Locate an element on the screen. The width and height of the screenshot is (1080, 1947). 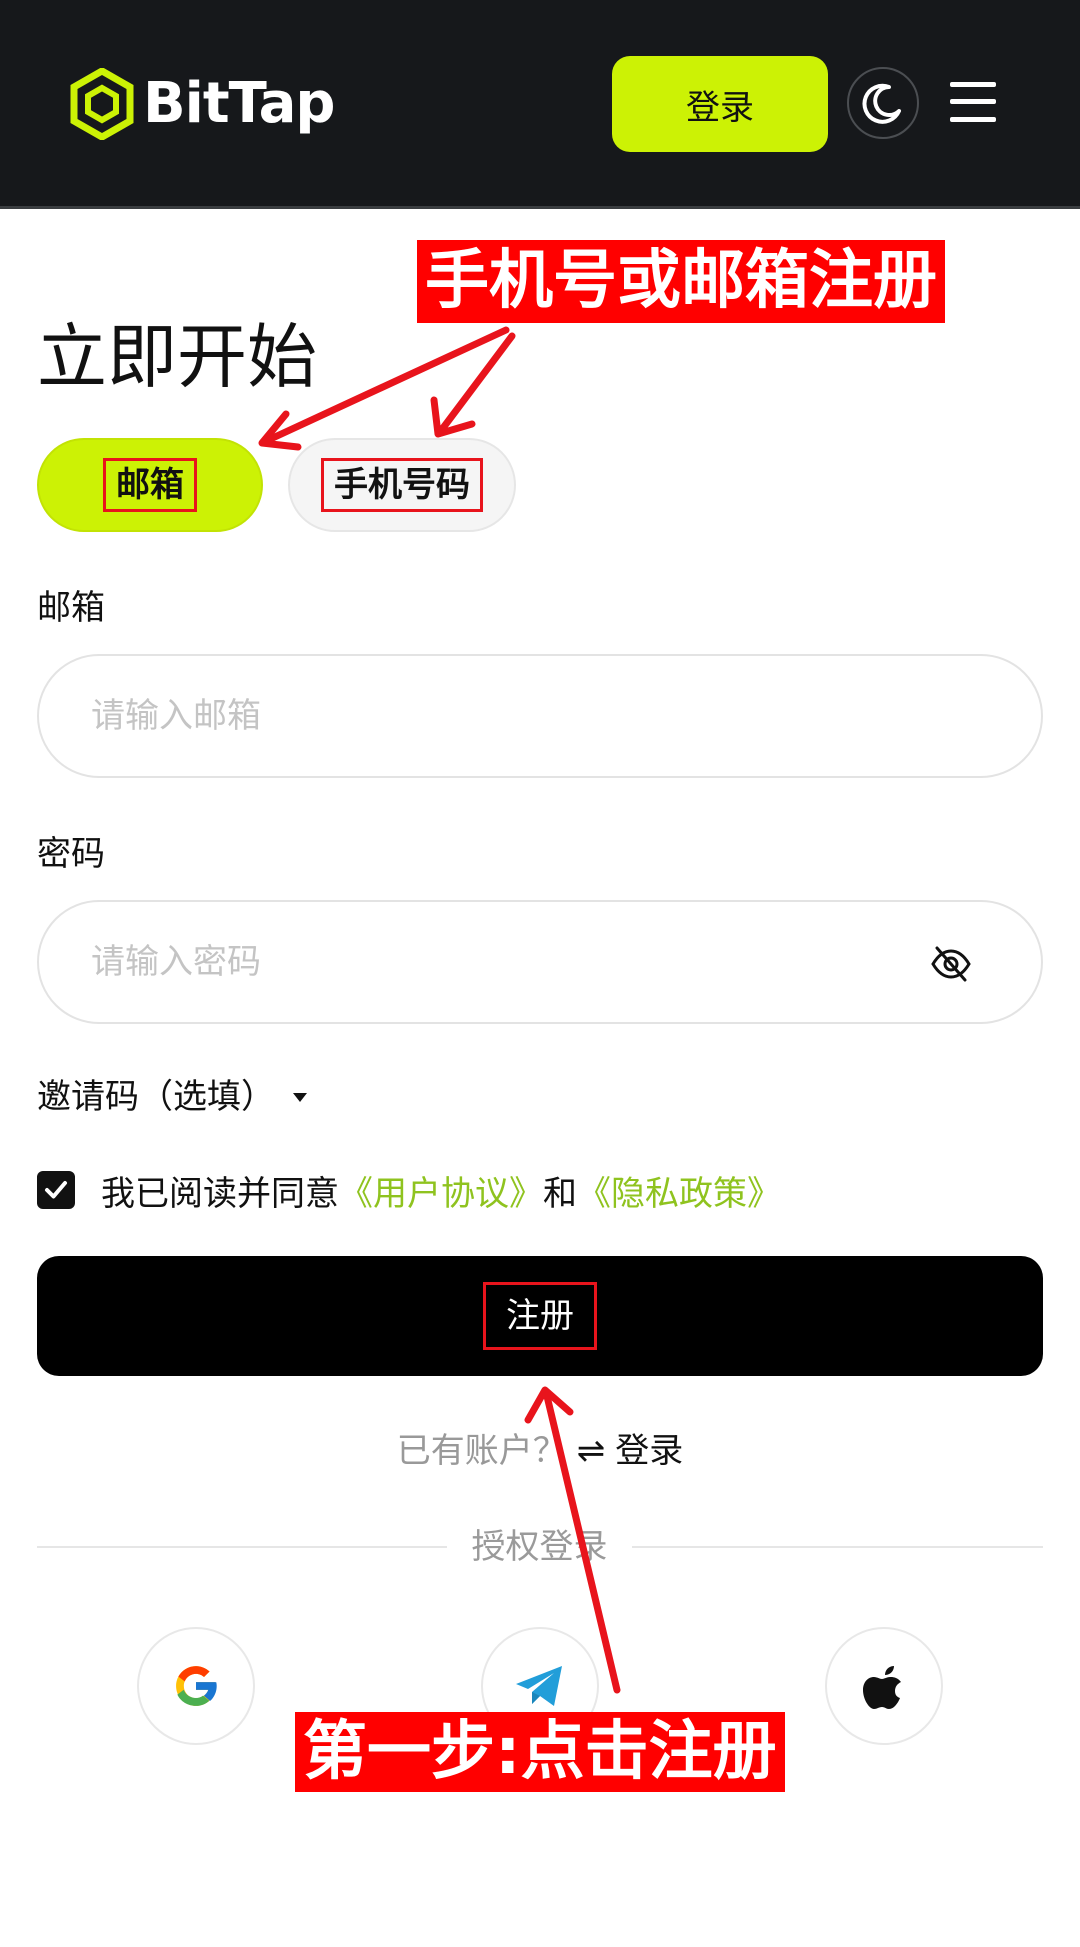
header-login-button: 登录 is located at coordinates (720, 104).